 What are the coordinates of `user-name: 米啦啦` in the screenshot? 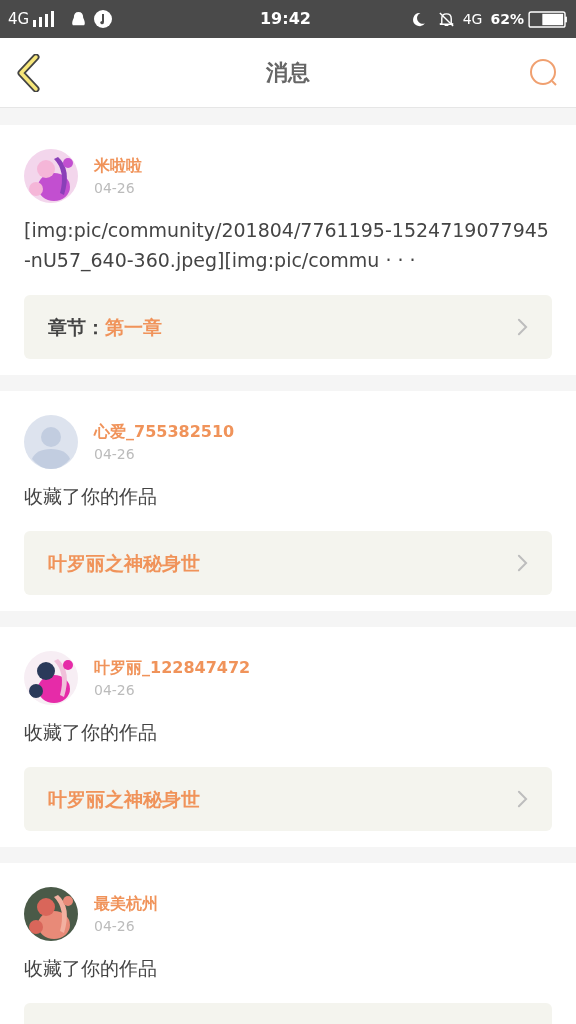 It's located at (118, 165).